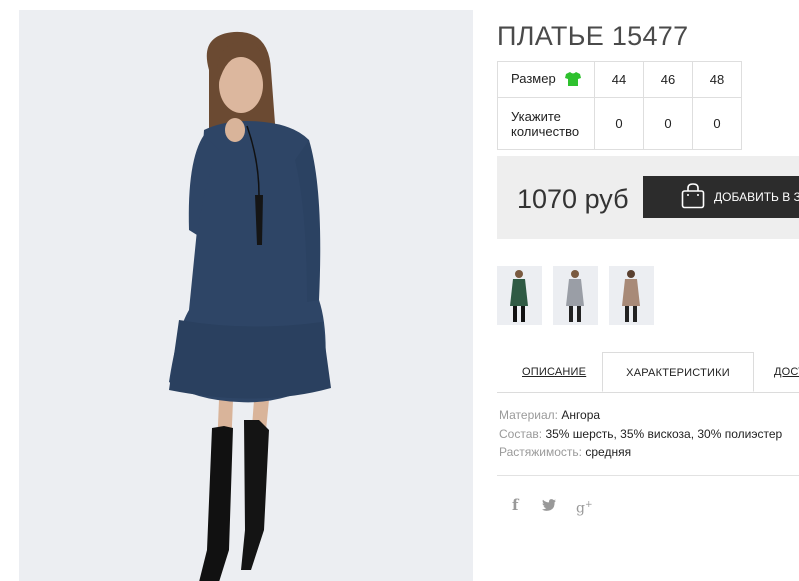  I want to click on product-title: ПЛАТЬЕ 15477, so click(593, 36).